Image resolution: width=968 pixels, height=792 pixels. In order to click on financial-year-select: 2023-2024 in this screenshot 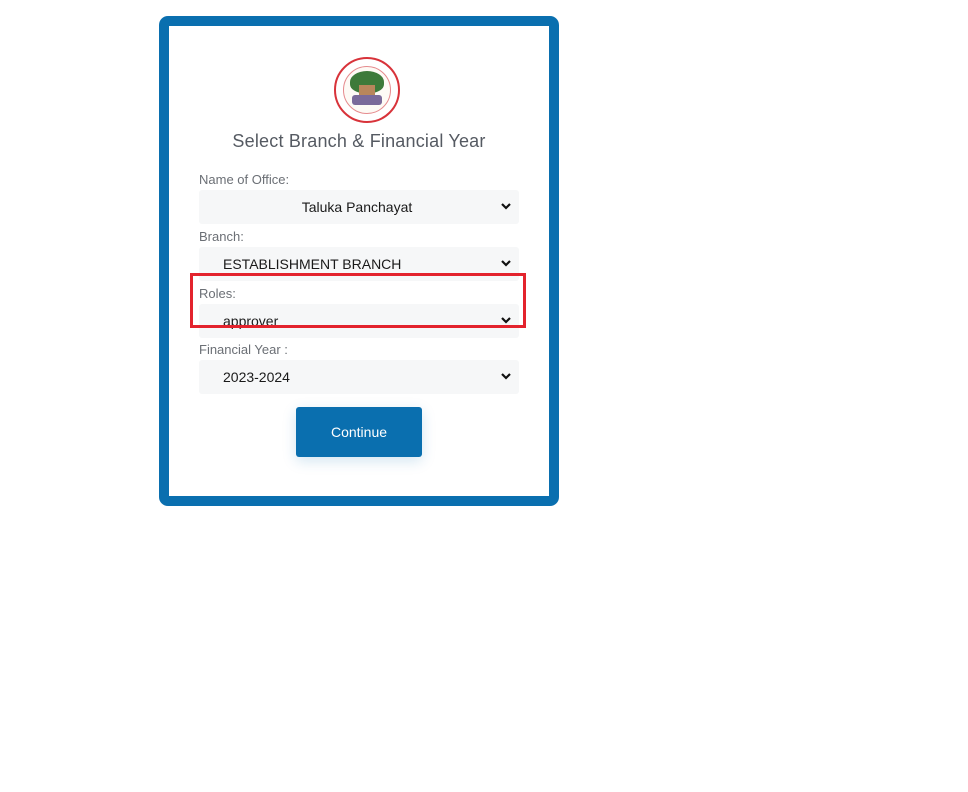, I will do `click(359, 377)`.